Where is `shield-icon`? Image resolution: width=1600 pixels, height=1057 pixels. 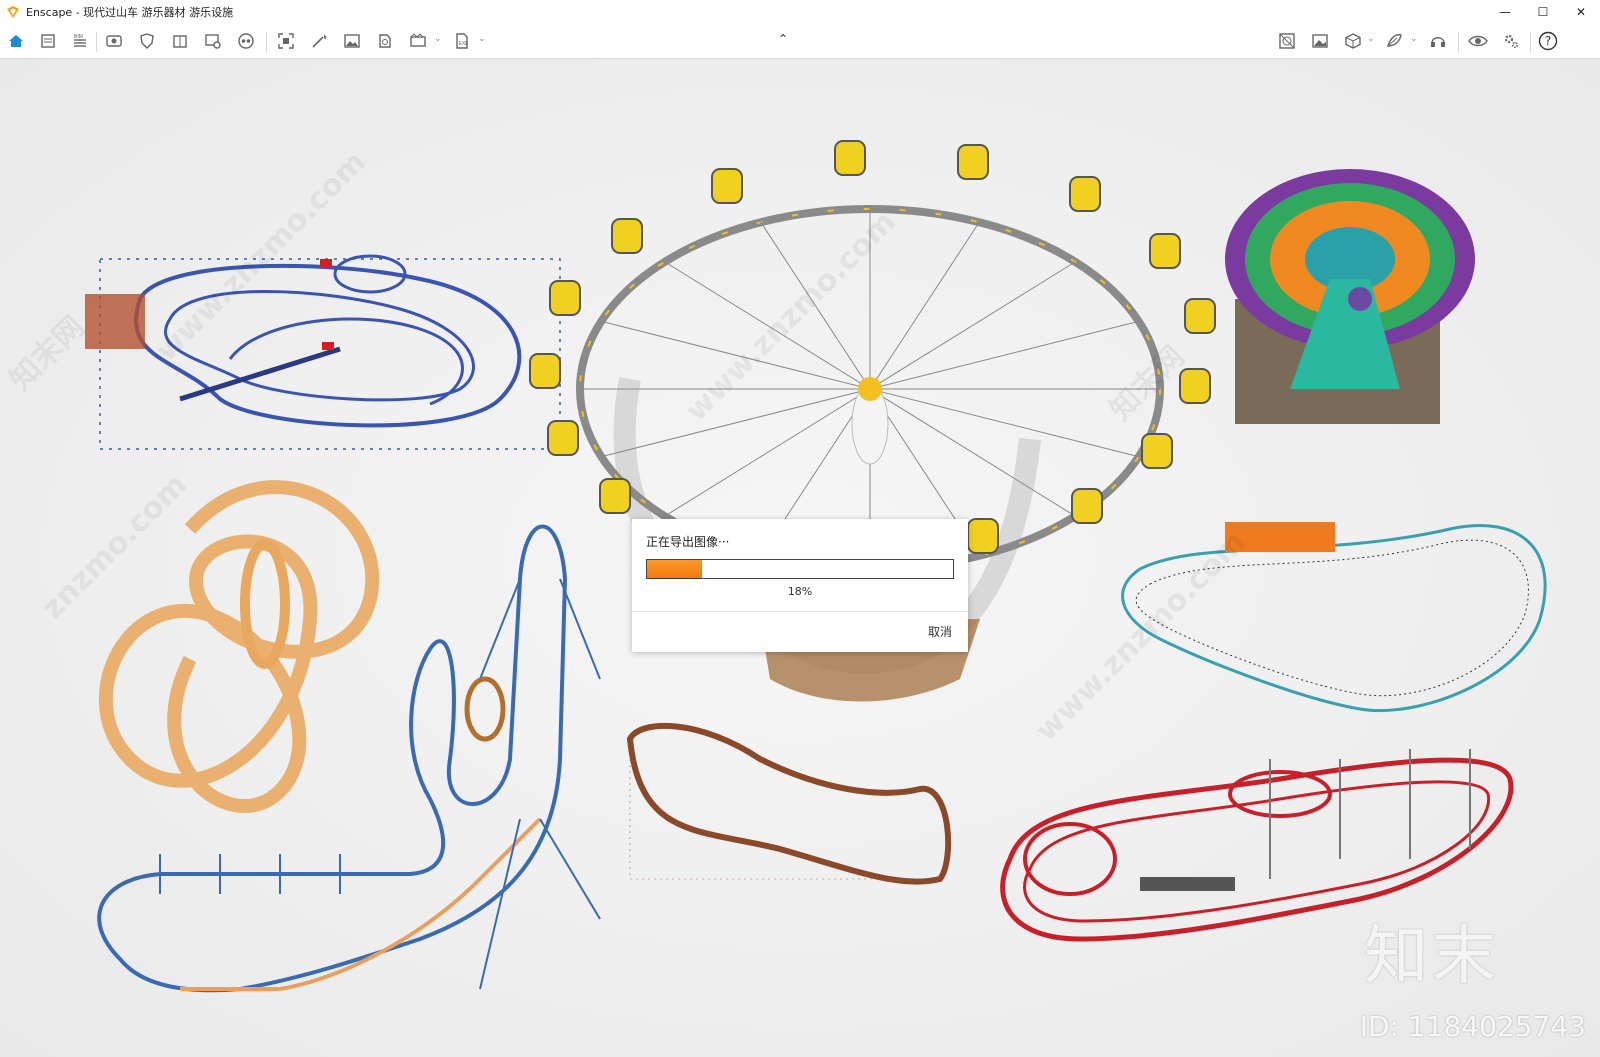 shield-icon is located at coordinates (147, 41).